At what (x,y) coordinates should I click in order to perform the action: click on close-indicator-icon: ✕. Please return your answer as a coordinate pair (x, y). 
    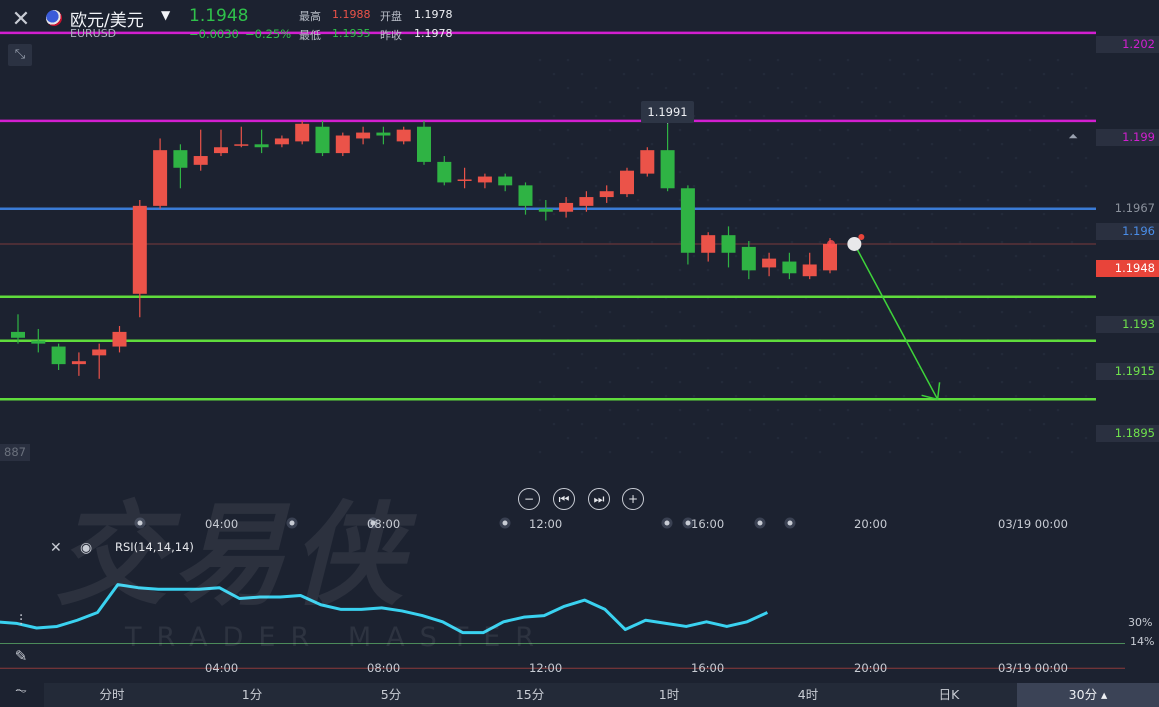
    Looking at the image, I should click on (56, 548).